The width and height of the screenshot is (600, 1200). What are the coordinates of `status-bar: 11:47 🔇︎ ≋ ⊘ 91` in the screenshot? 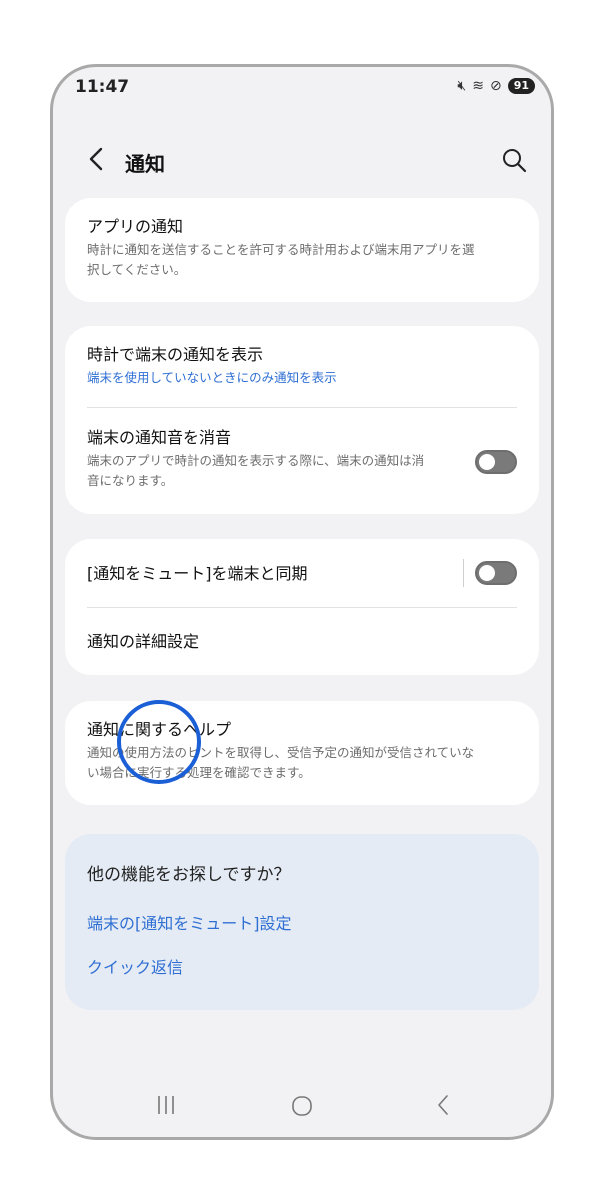 It's located at (302, 87).